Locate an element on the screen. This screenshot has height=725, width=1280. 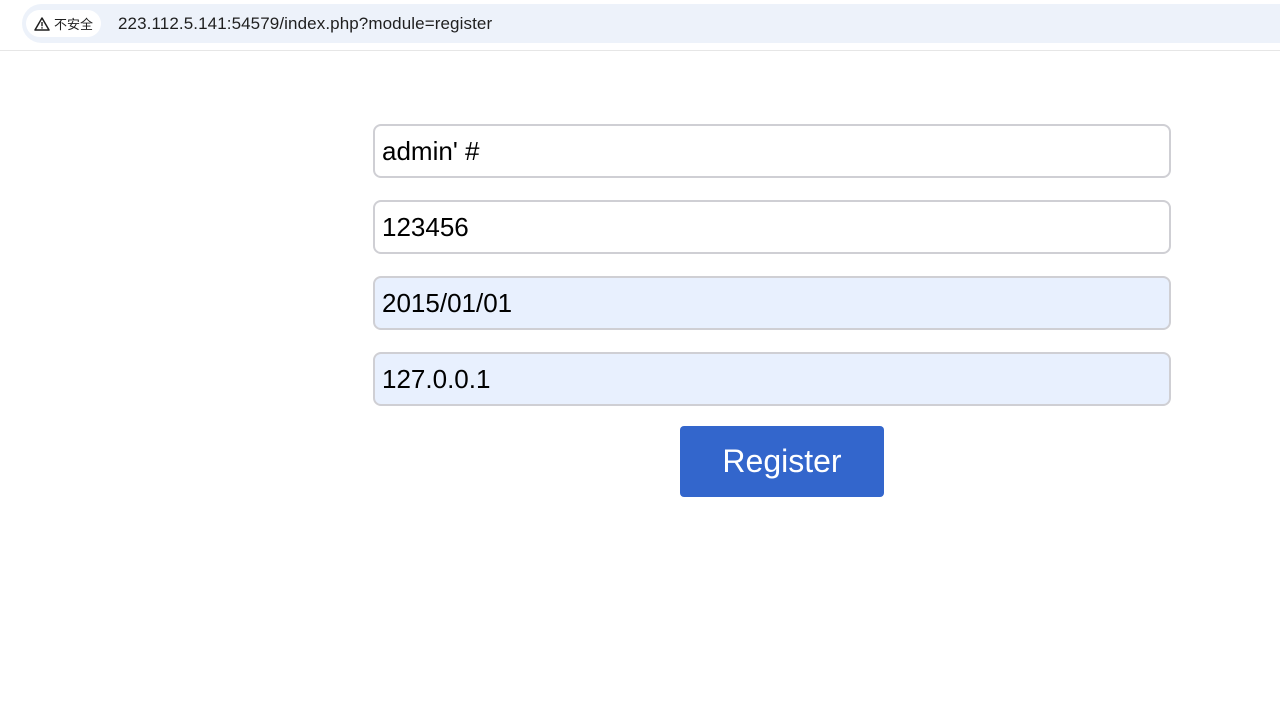
birthdate-field is located at coordinates (772, 303).